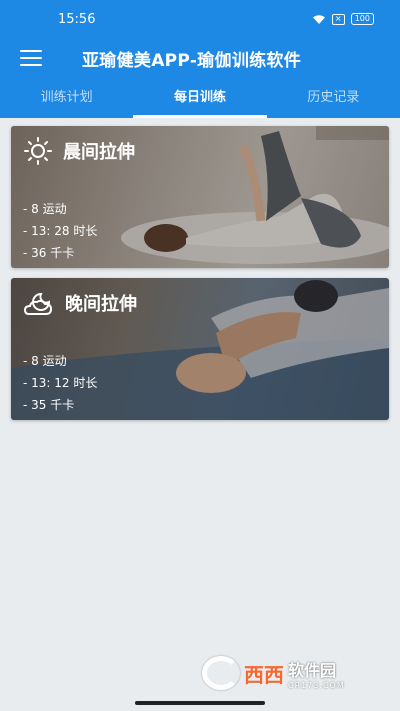 The image size is (400, 711). What do you see at coordinates (77, 19) in the screenshot?
I see `status-time: 15:56` at bounding box center [77, 19].